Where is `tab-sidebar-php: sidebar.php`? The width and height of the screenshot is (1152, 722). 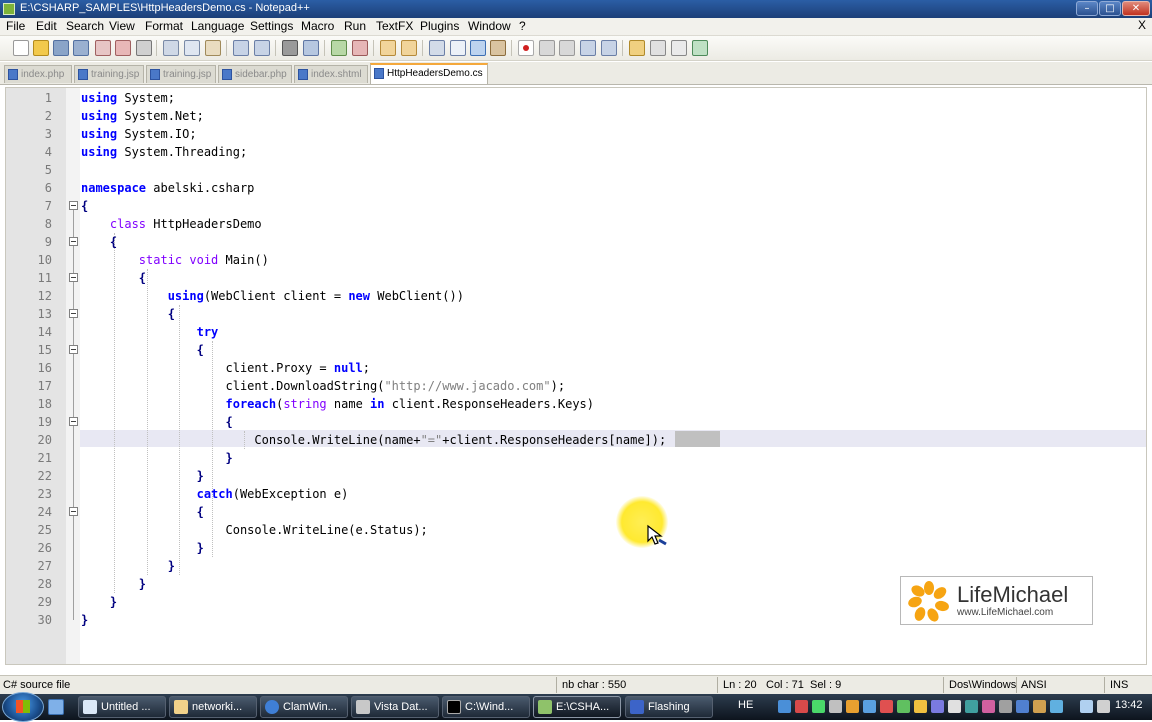 tab-sidebar-php: sidebar.php is located at coordinates (255, 74).